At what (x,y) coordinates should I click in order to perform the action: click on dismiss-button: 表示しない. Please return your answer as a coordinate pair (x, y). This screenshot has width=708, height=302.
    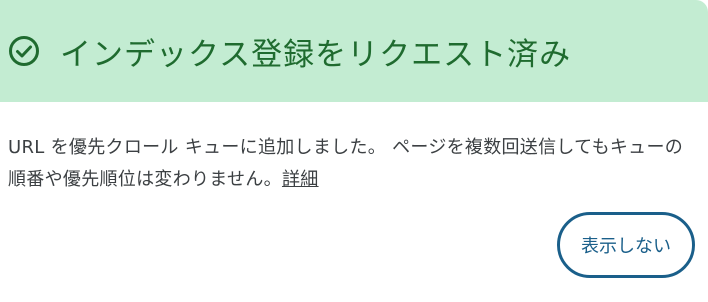
    Looking at the image, I should click on (626, 245).